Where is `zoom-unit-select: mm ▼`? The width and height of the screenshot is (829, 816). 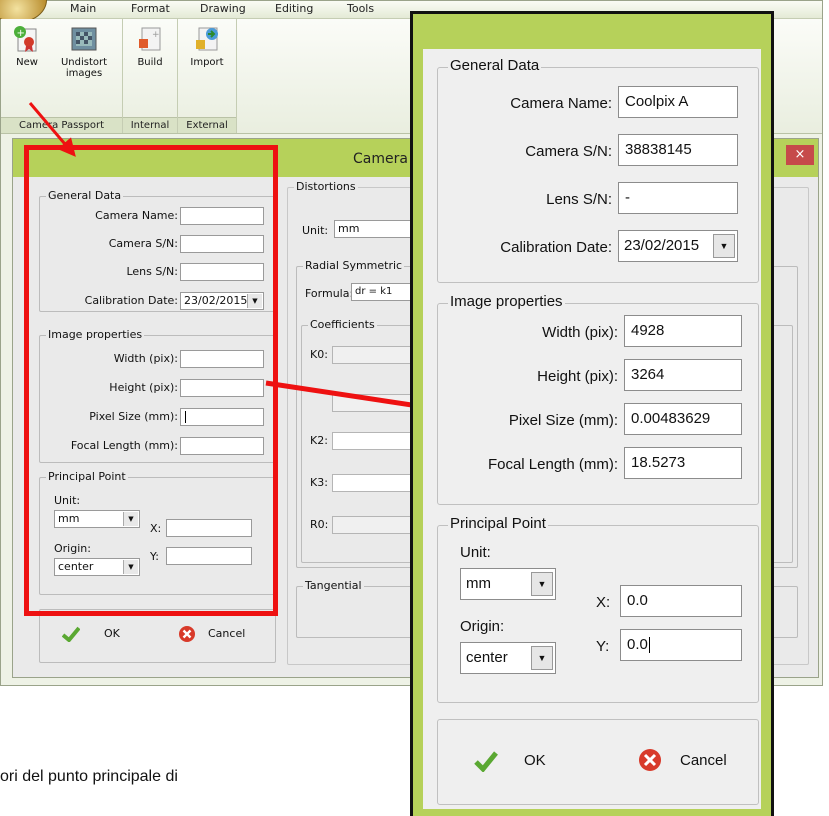
zoom-unit-select: mm ▼ is located at coordinates (508, 584).